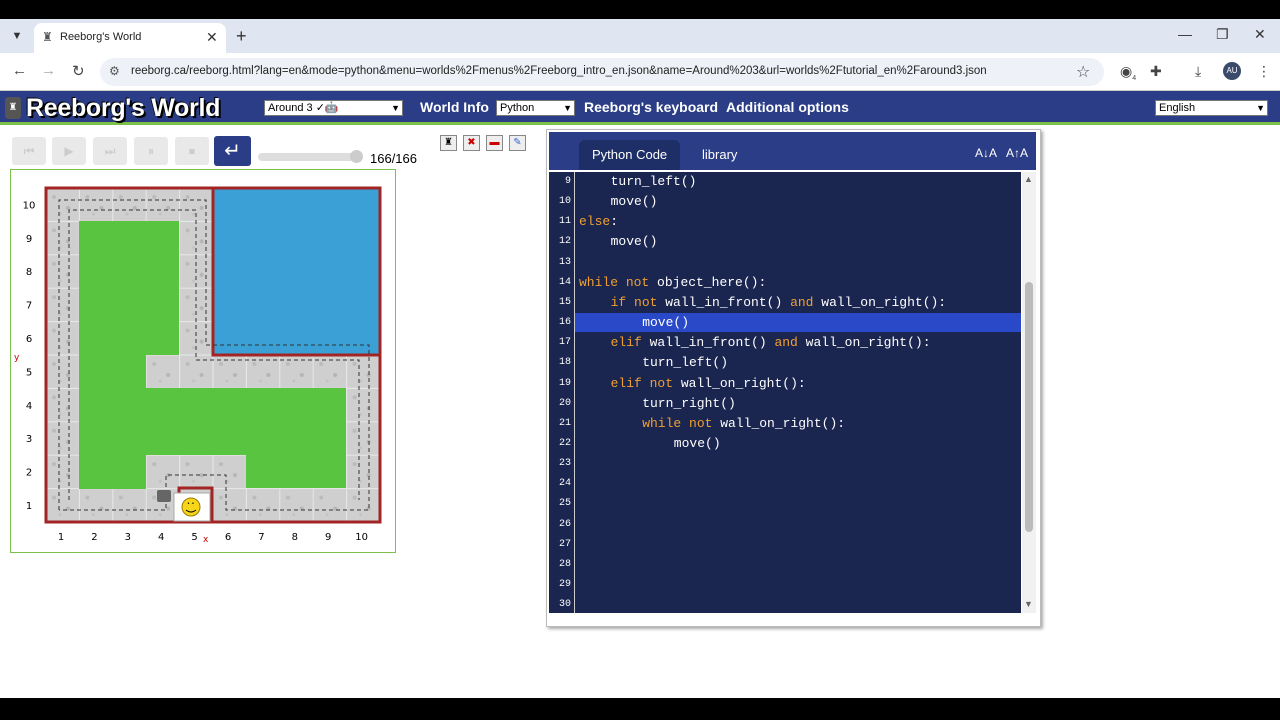 This screenshot has height=720, width=1280. I want to click on line-number: 25, so click(564, 504).